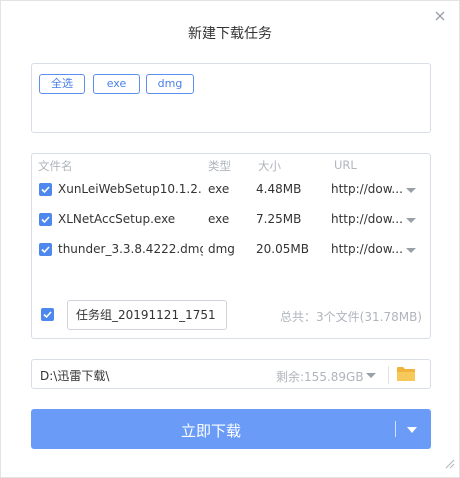 Image resolution: width=460 pixels, height=478 pixels. I want to click on file-name: XLNetAccSetup.exe, so click(117, 219).